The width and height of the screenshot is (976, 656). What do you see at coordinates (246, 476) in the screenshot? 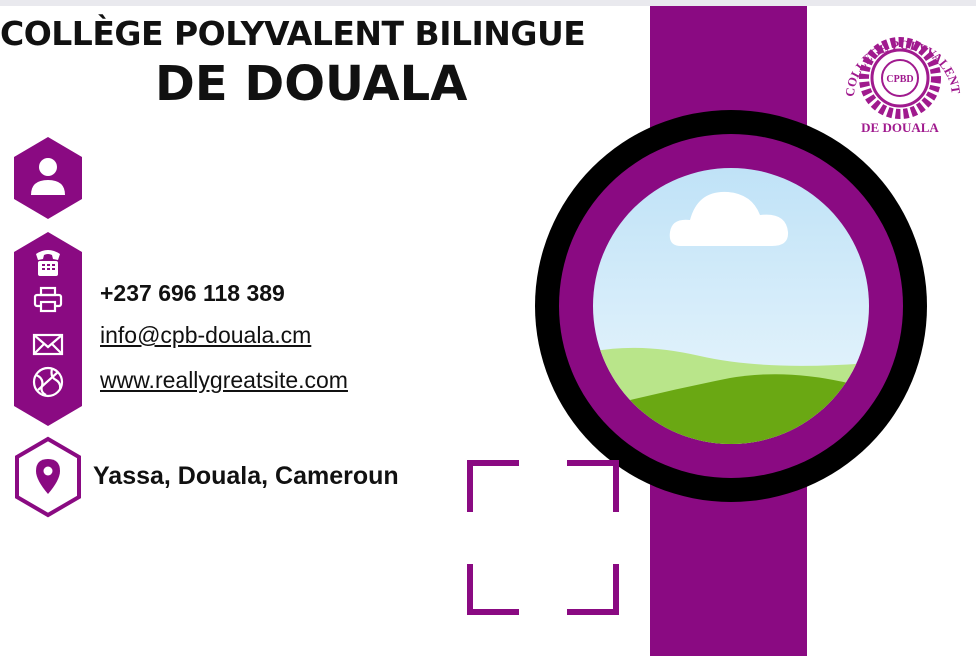
I see `address: Yassa, Douala, Cameroun` at bounding box center [246, 476].